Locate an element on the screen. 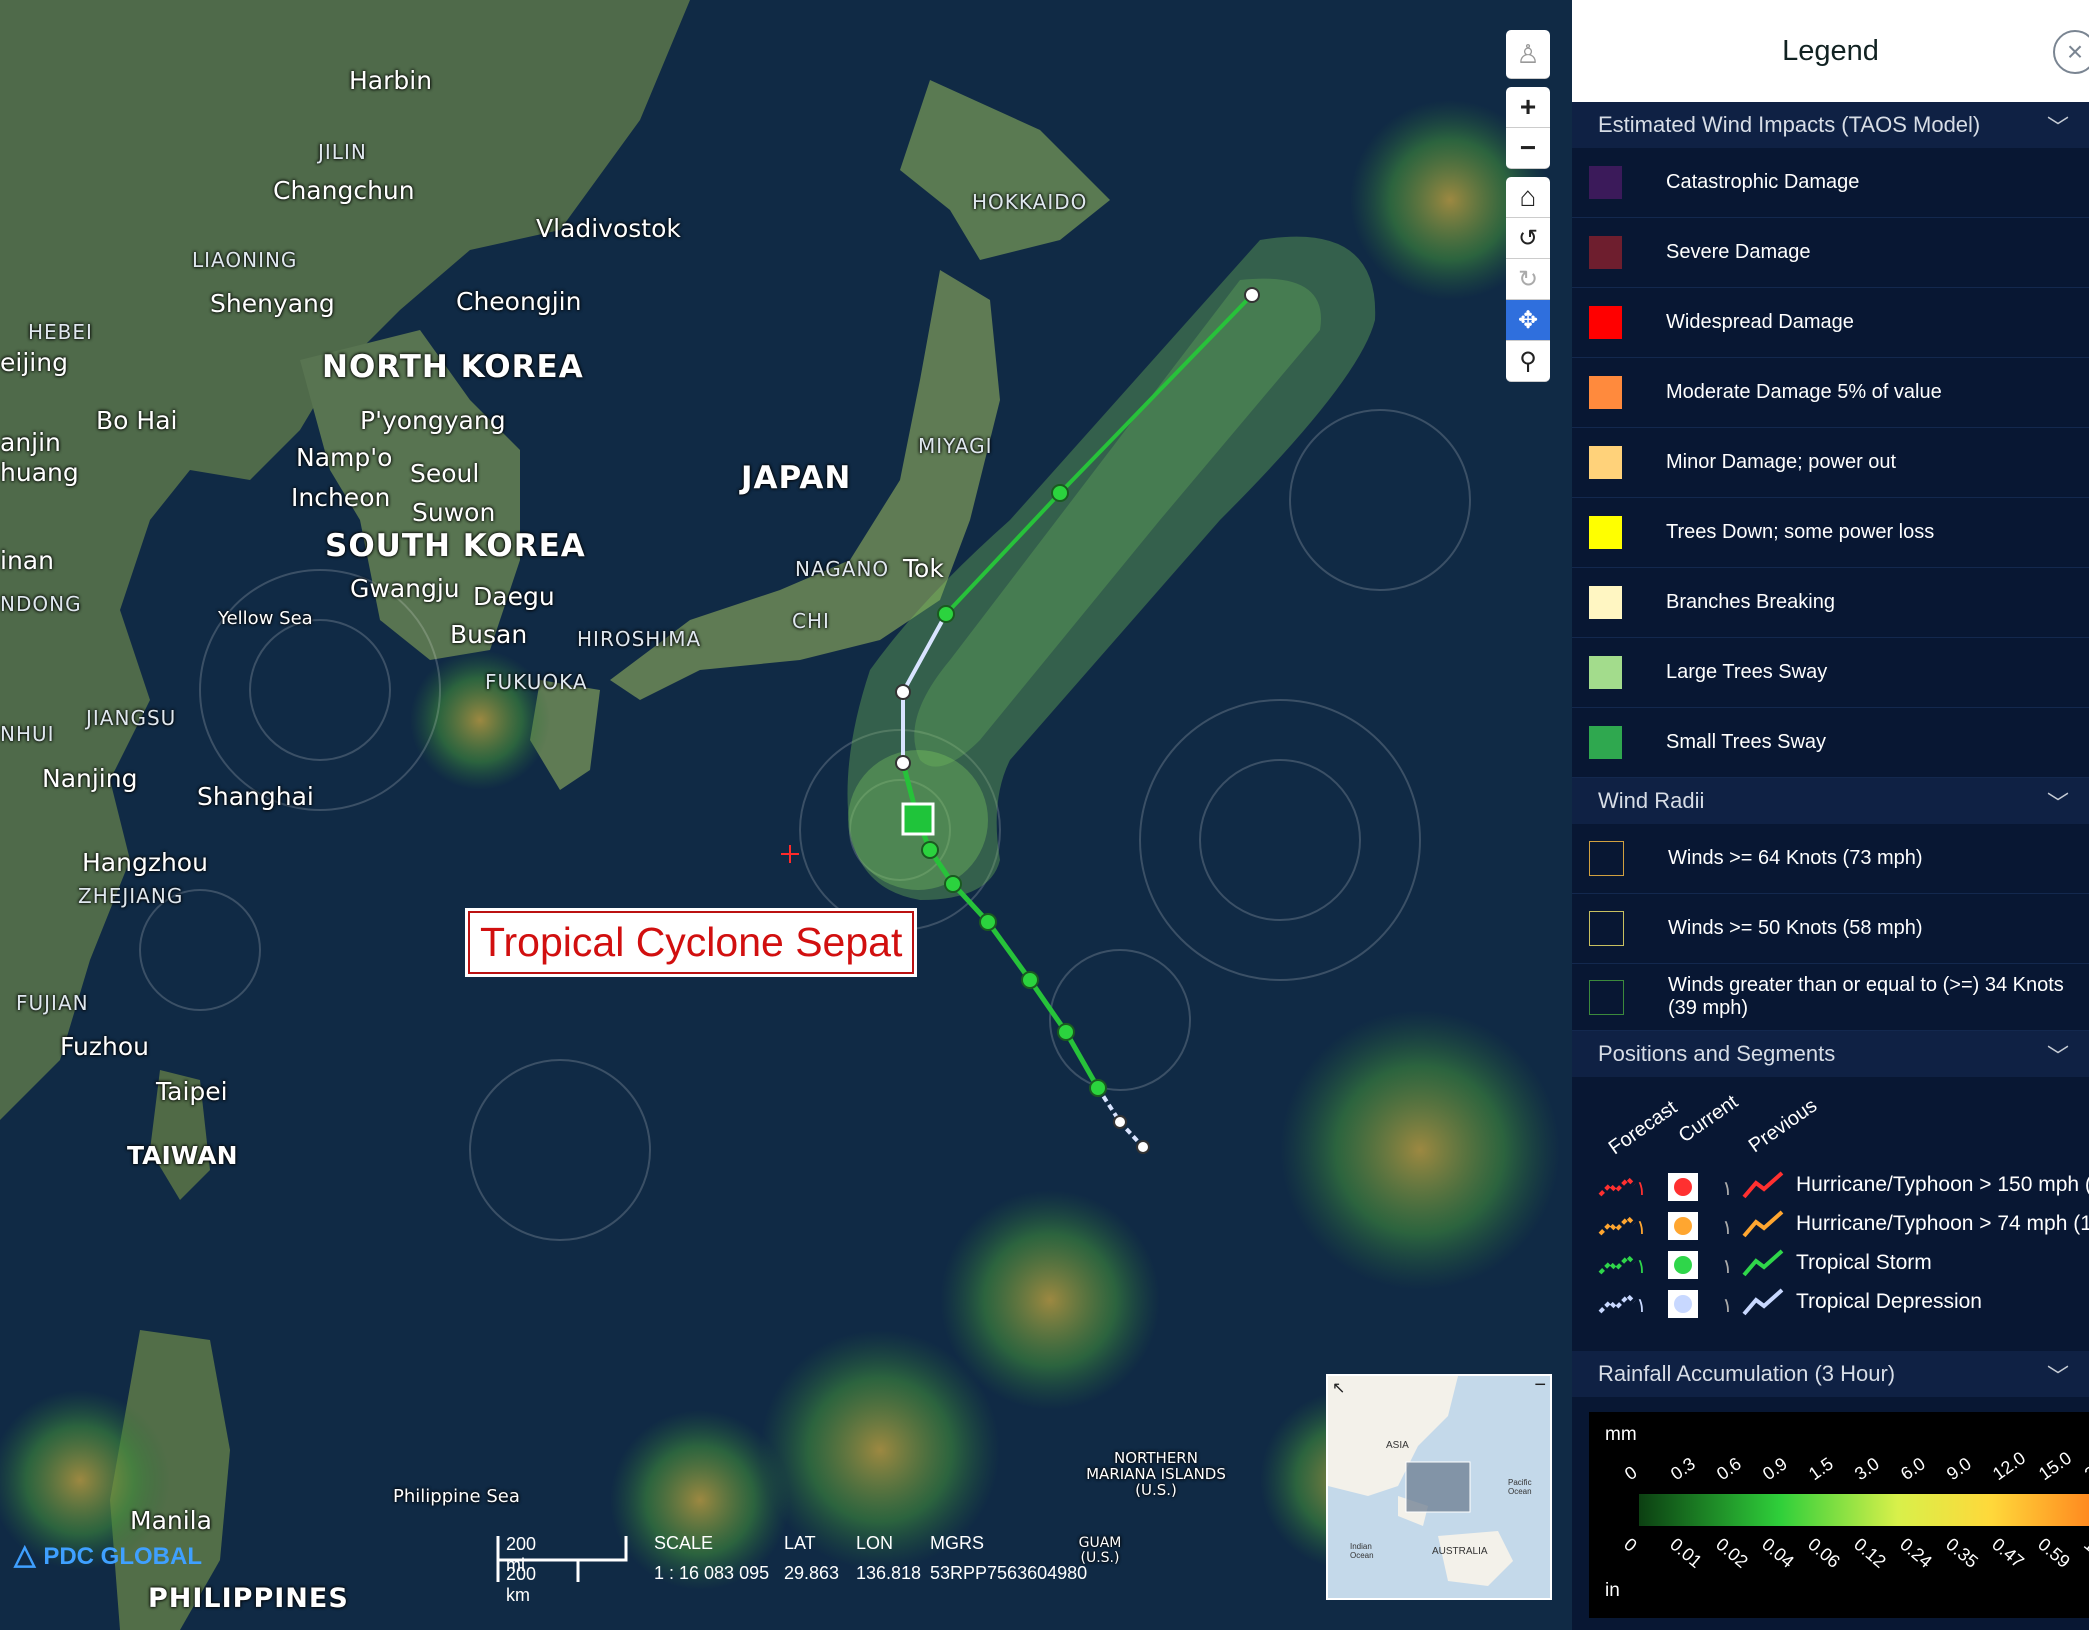 This screenshot has width=2089, height=1630. section-positions-header: Positions and Segments ﹀ is located at coordinates (1830, 1054).